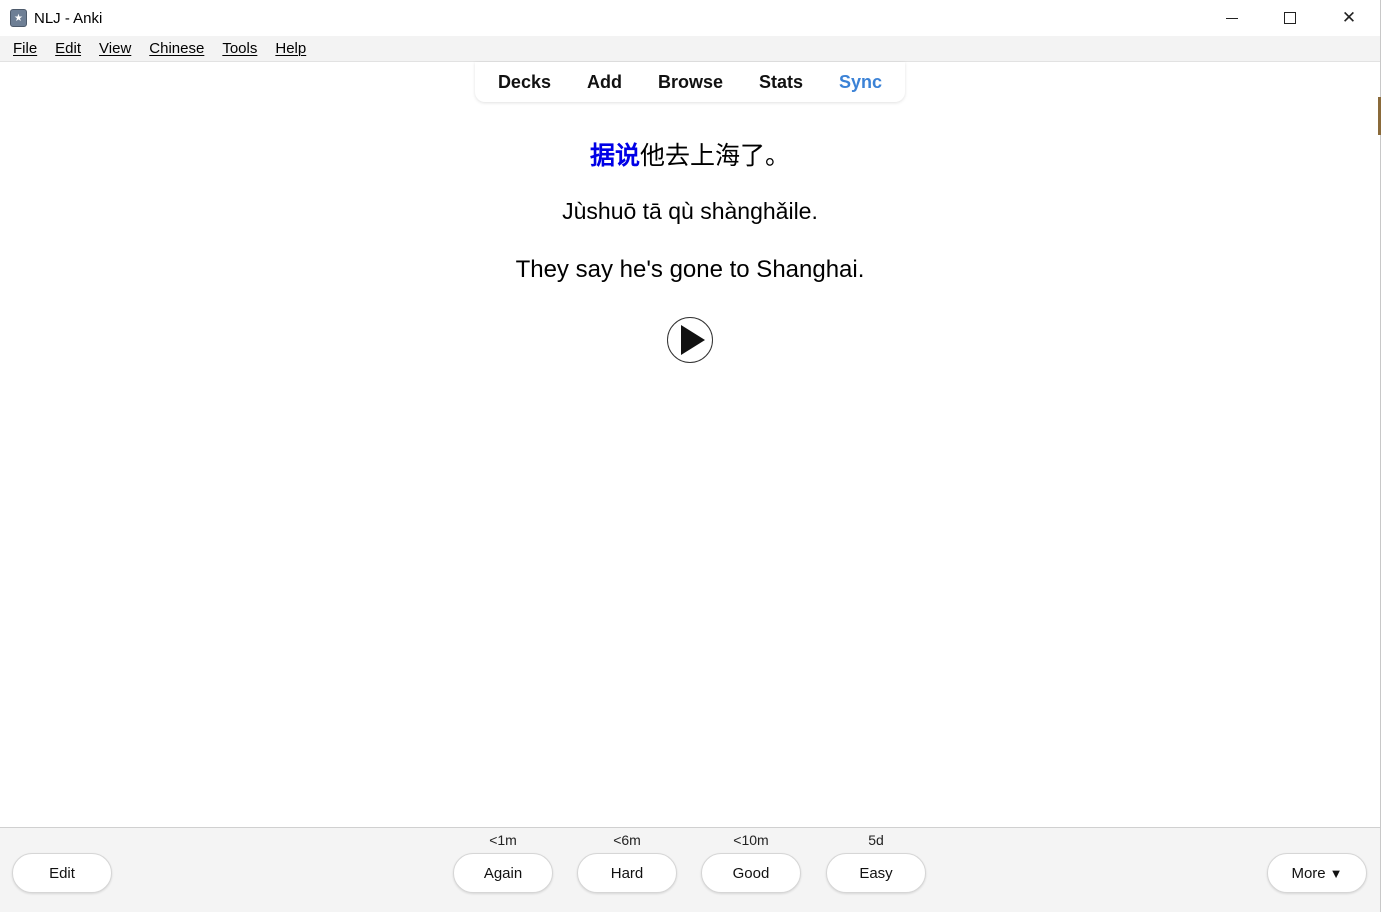 This screenshot has width=1381, height=912. What do you see at coordinates (62, 873) in the screenshot?
I see `edit-button: Edit` at bounding box center [62, 873].